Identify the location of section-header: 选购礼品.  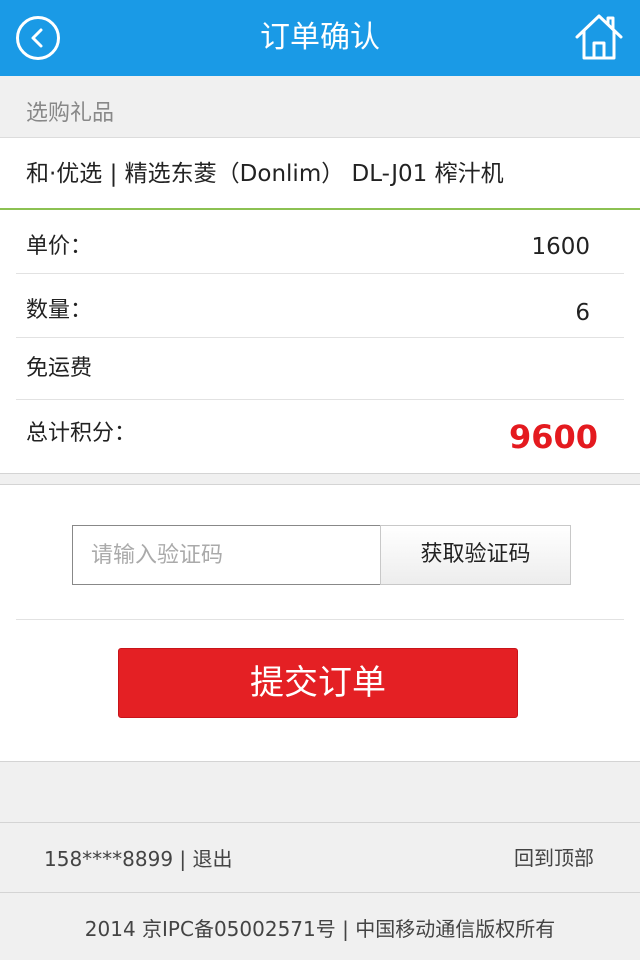
(320, 107).